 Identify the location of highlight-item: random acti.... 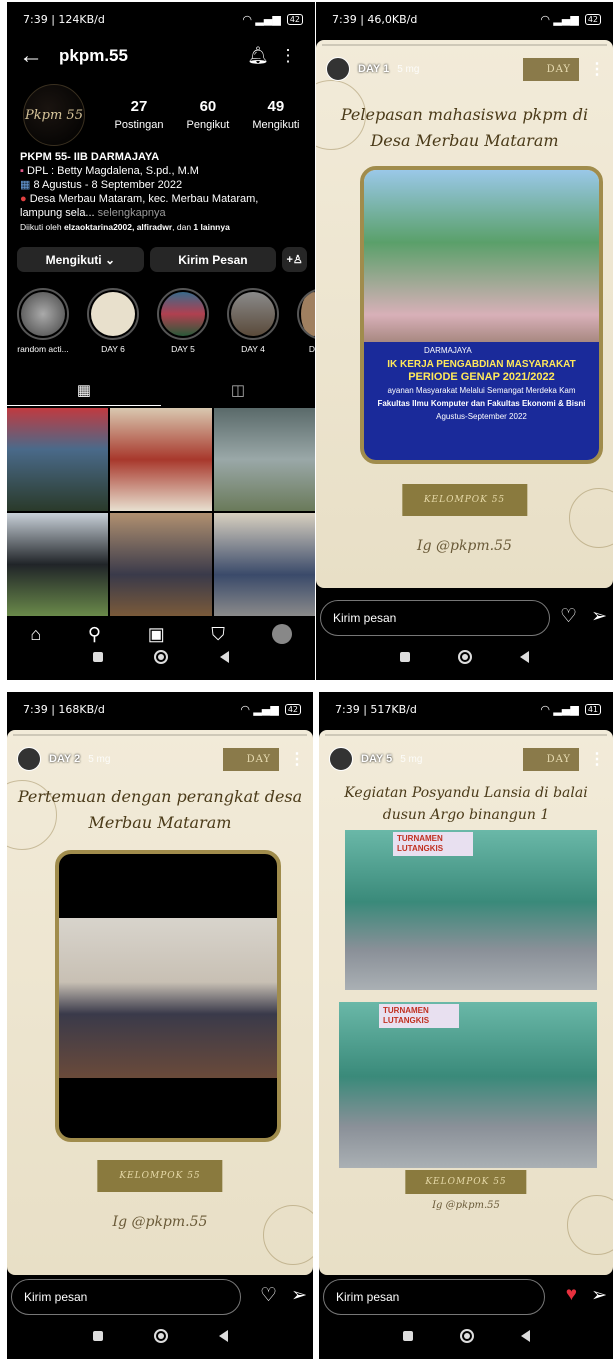
(43, 321).